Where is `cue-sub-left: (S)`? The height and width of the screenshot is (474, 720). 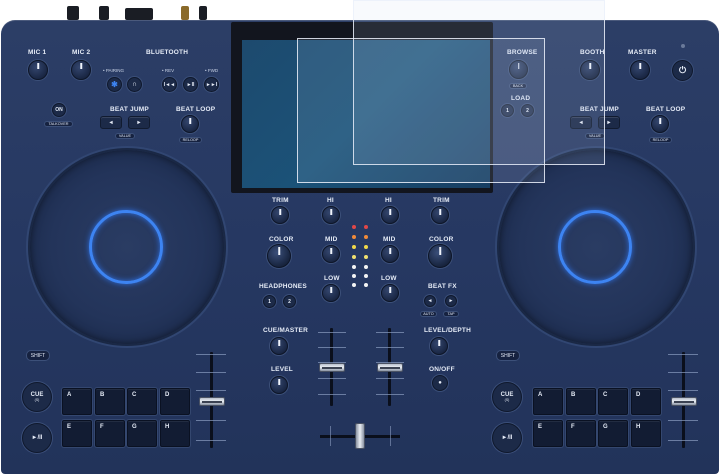 cue-sub-left: (S) is located at coordinates (37, 400).